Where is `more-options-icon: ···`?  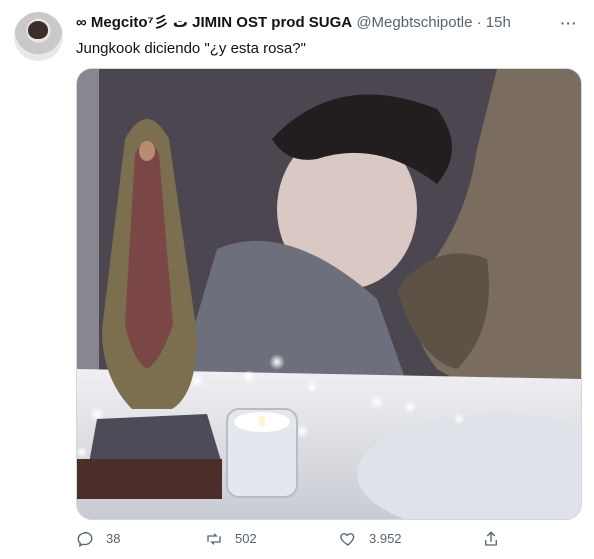 more-options-icon: ··· is located at coordinates (569, 23).